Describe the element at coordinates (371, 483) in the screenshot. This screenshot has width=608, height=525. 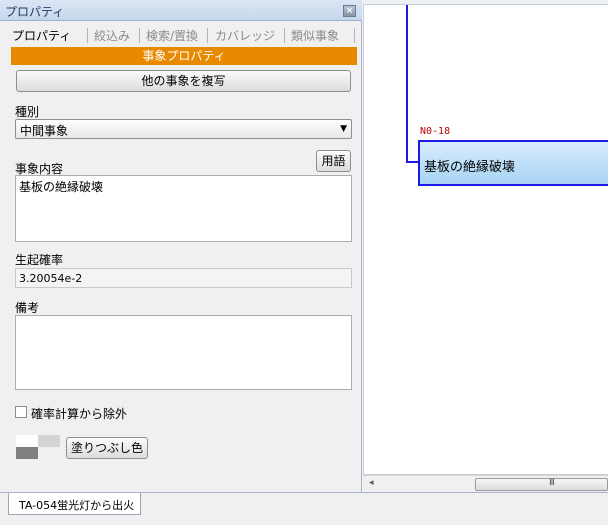
I see `scroll-left-icon: ◂` at that location.